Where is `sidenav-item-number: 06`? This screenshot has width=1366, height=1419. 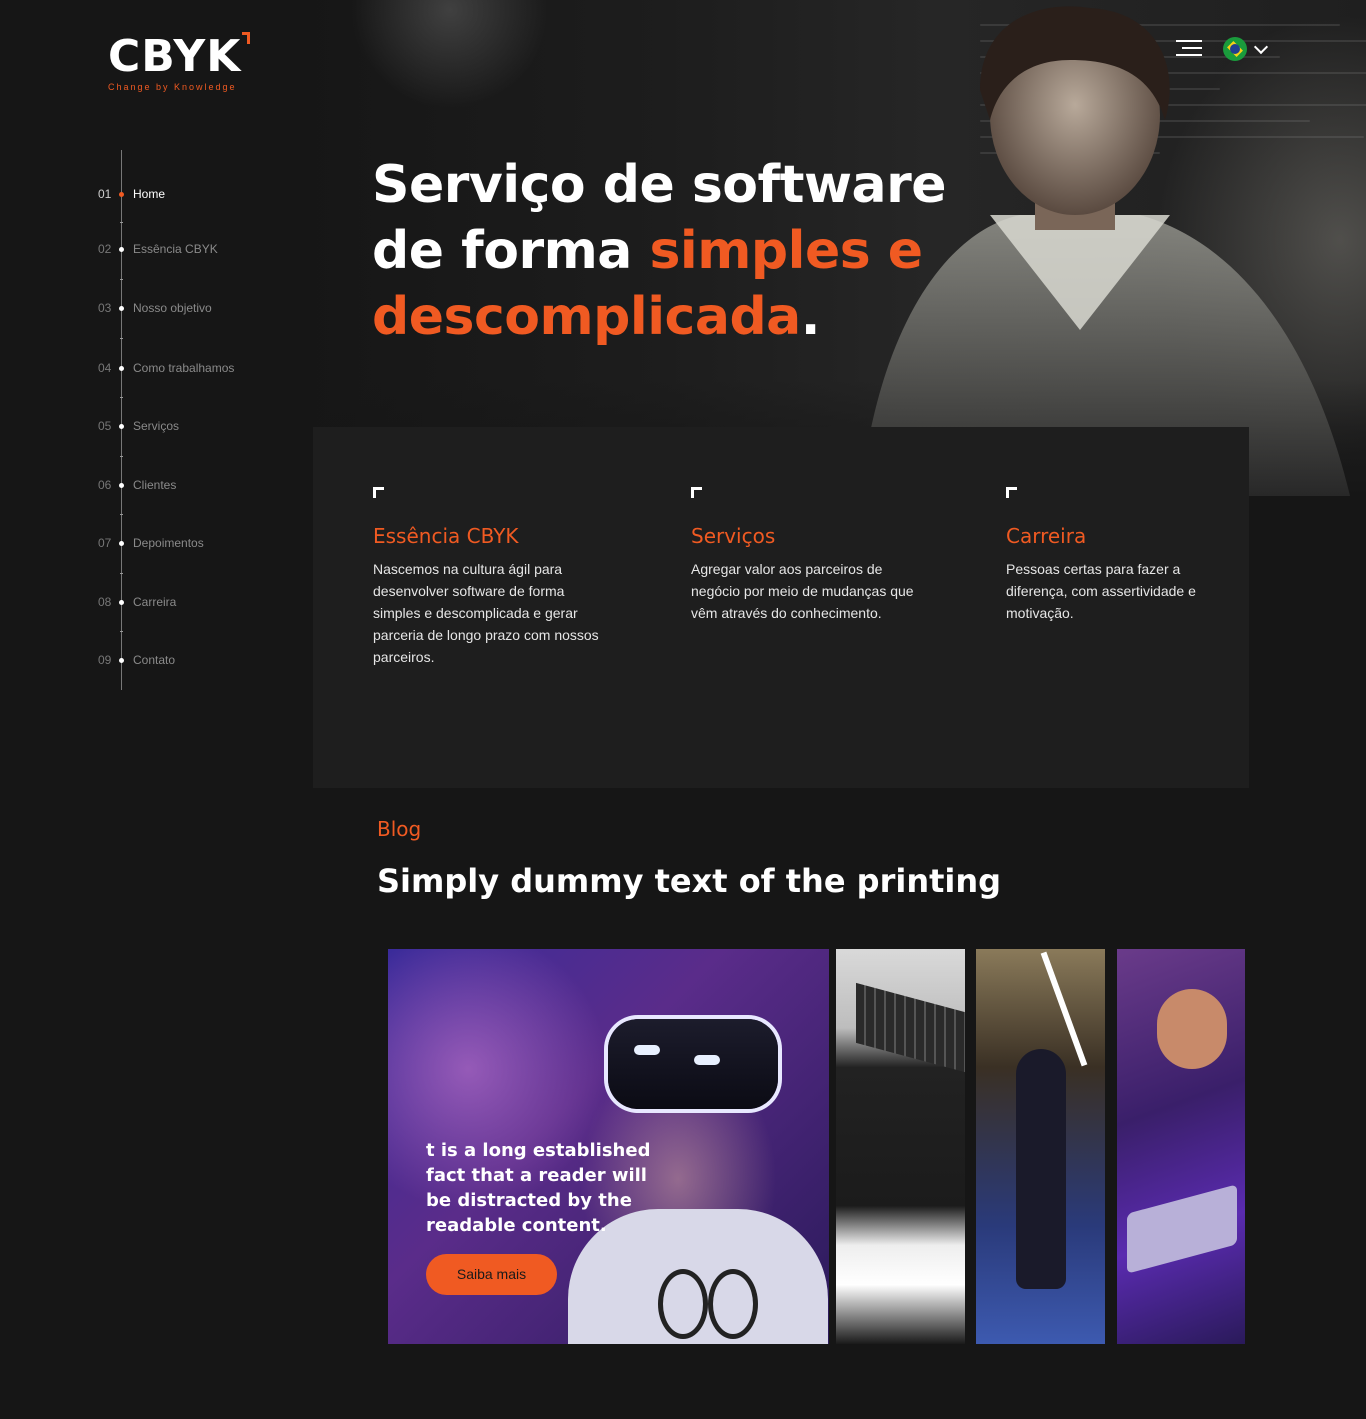 sidenav-item-number: 06 is located at coordinates (105, 485).